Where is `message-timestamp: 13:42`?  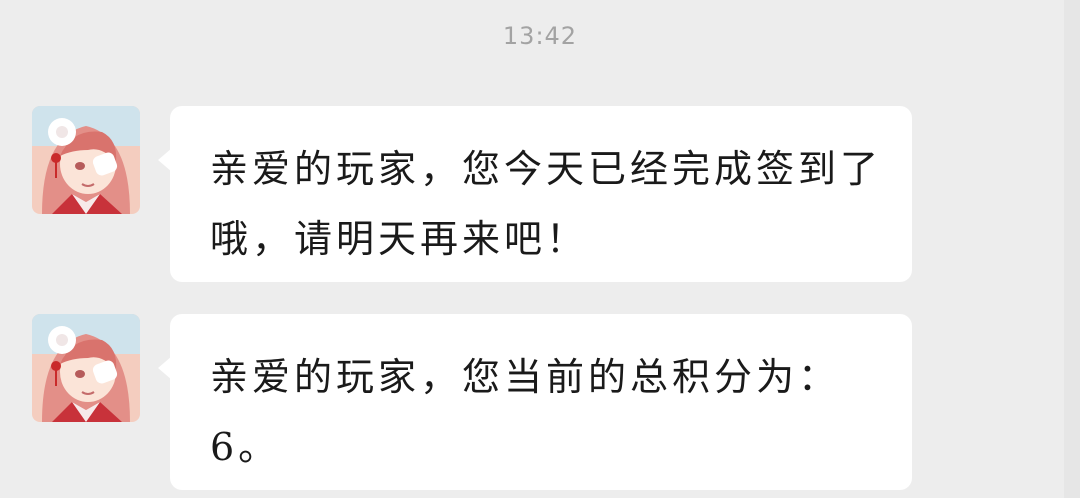 message-timestamp: 13:42 is located at coordinates (540, 36).